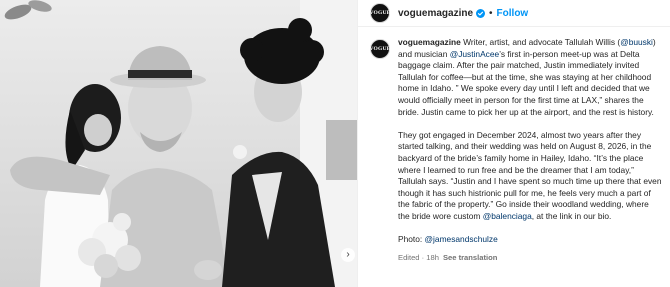  Describe the element at coordinates (481, 13) in the screenshot. I see `verified-badge-icon` at that location.